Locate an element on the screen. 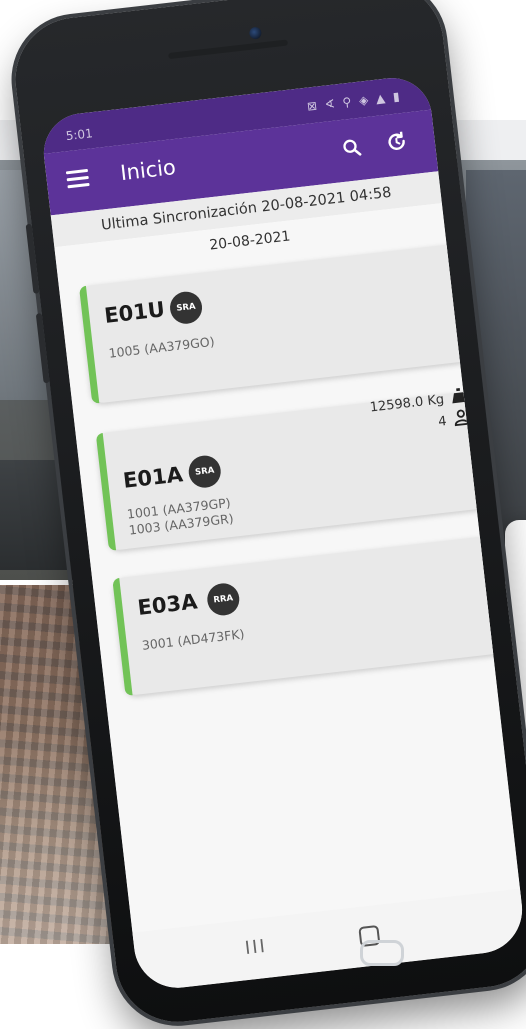 The image size is (526, 1029). sync-icon is located at coordinates (396, 142).